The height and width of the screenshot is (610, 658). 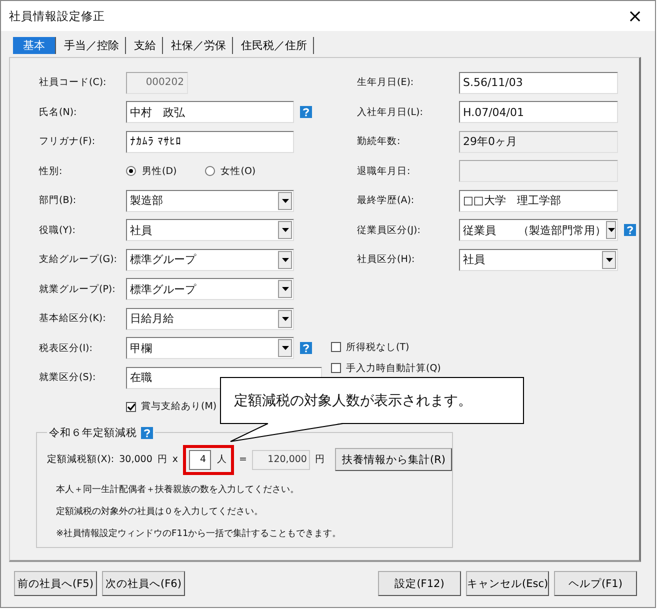 What do you see at coordinates (389, 230) in the screenshot?
I see `field-label: 従業員区分(J):` at bounding box center [389, 230].